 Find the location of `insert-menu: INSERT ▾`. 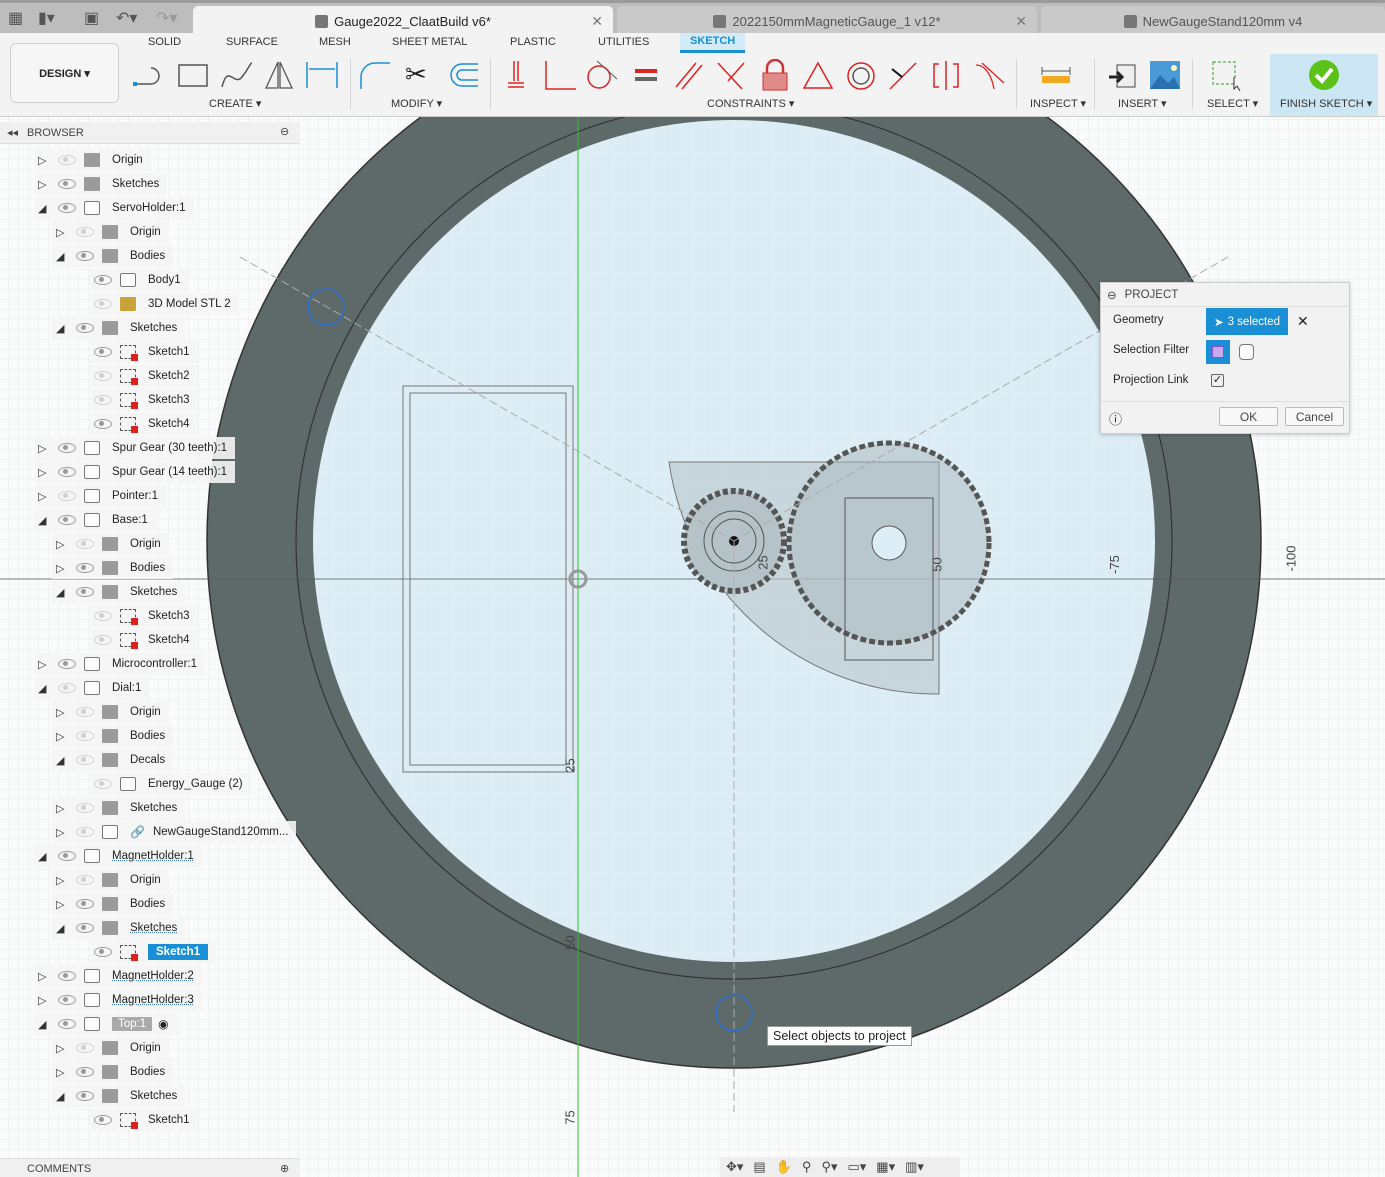

insert-menu: INSERT ▾ is located at coordinates (1142, 103).